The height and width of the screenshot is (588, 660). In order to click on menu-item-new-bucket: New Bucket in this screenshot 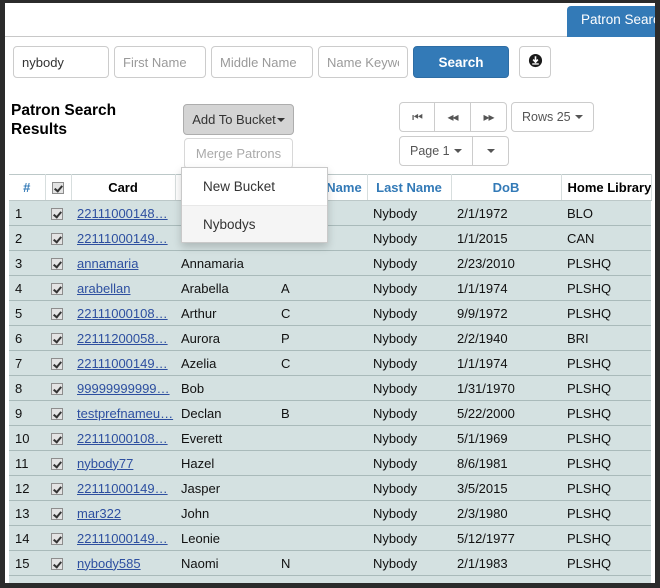, I will do `click(254, 186)`.